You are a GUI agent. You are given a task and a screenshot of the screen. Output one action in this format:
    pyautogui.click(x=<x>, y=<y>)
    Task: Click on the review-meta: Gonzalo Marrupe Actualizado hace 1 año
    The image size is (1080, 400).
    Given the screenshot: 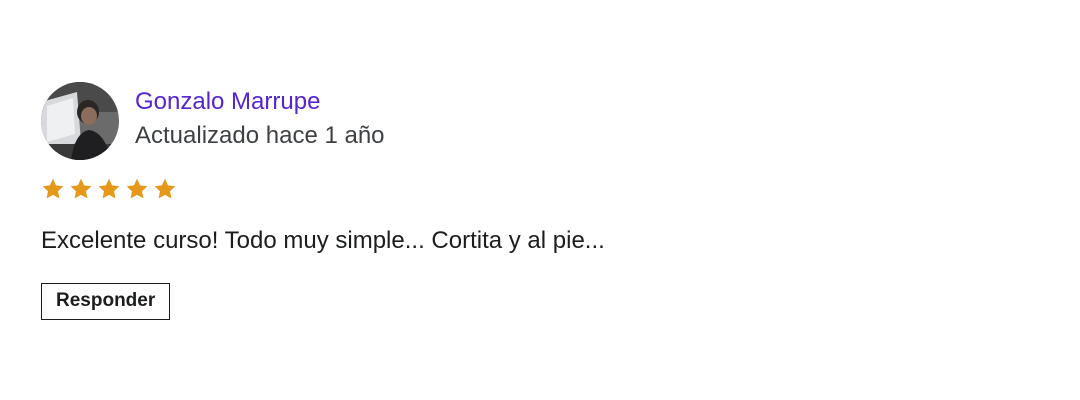 What is the action you would take?
    pyautogui.click(x=260, y=119)
    